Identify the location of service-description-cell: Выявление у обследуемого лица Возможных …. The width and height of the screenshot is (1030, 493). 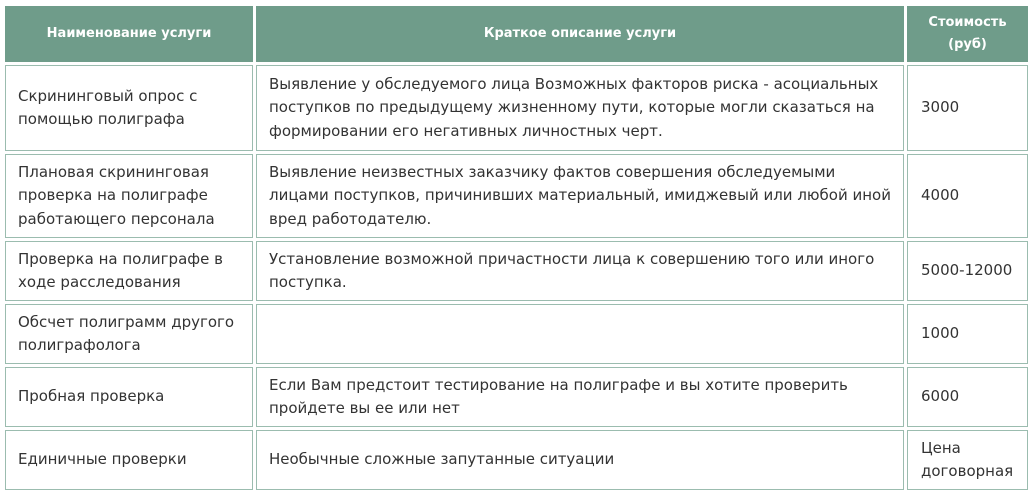
(580, 108).